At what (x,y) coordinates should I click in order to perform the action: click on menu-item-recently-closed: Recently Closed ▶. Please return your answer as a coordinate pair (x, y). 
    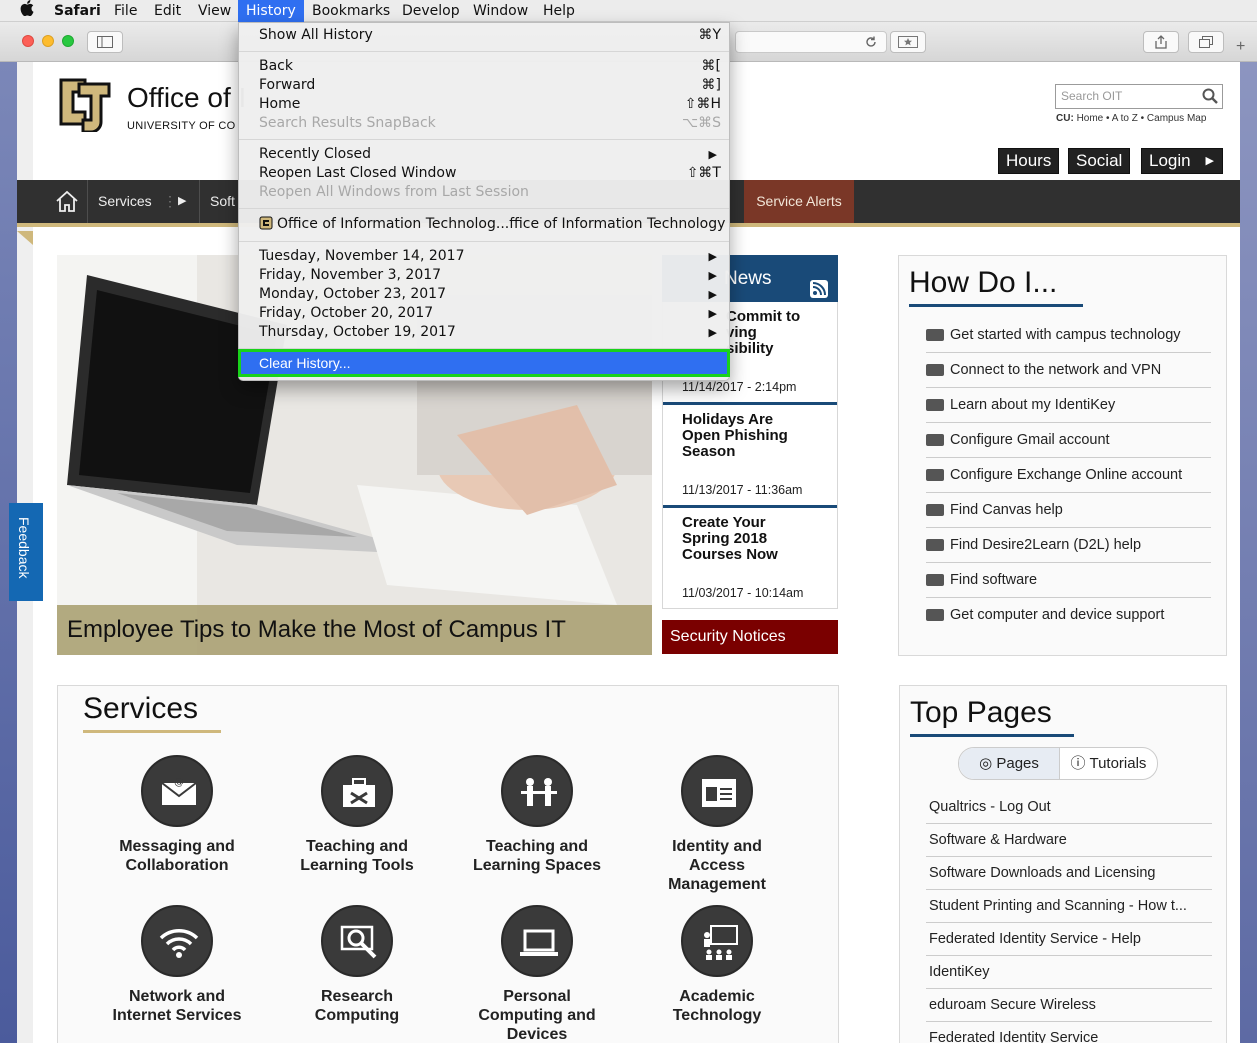
    Looking at the image, I should click on (490, 154).